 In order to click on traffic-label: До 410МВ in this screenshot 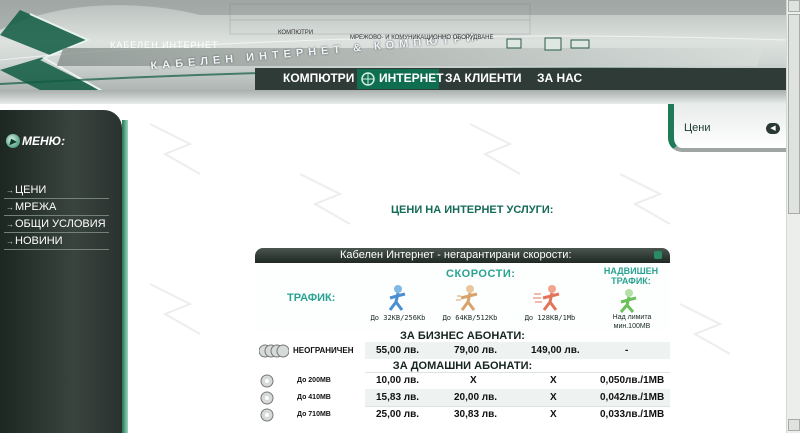, I will do `click(314, 397)`.